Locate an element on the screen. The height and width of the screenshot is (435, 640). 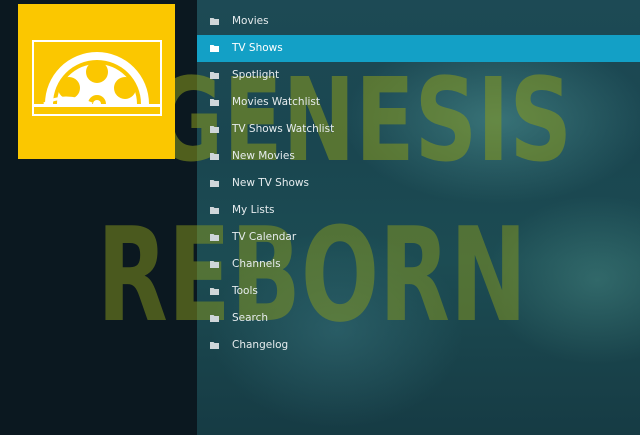
menu-item-new-movies: New Movies is located at coordinates (418, 156).